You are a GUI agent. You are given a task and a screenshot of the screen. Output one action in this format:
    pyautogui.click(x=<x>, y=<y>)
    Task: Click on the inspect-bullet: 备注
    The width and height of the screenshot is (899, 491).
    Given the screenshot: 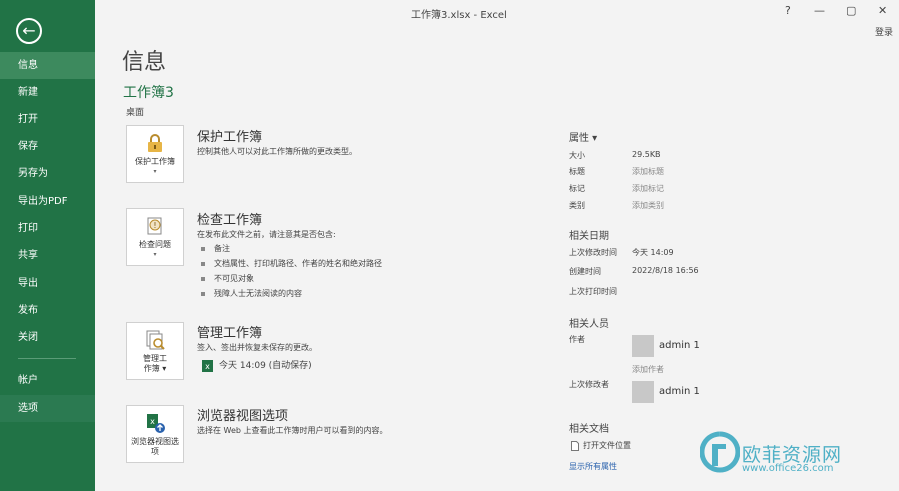 What is the action you would take?
    pyautogui.click(x=215, y=248)
    